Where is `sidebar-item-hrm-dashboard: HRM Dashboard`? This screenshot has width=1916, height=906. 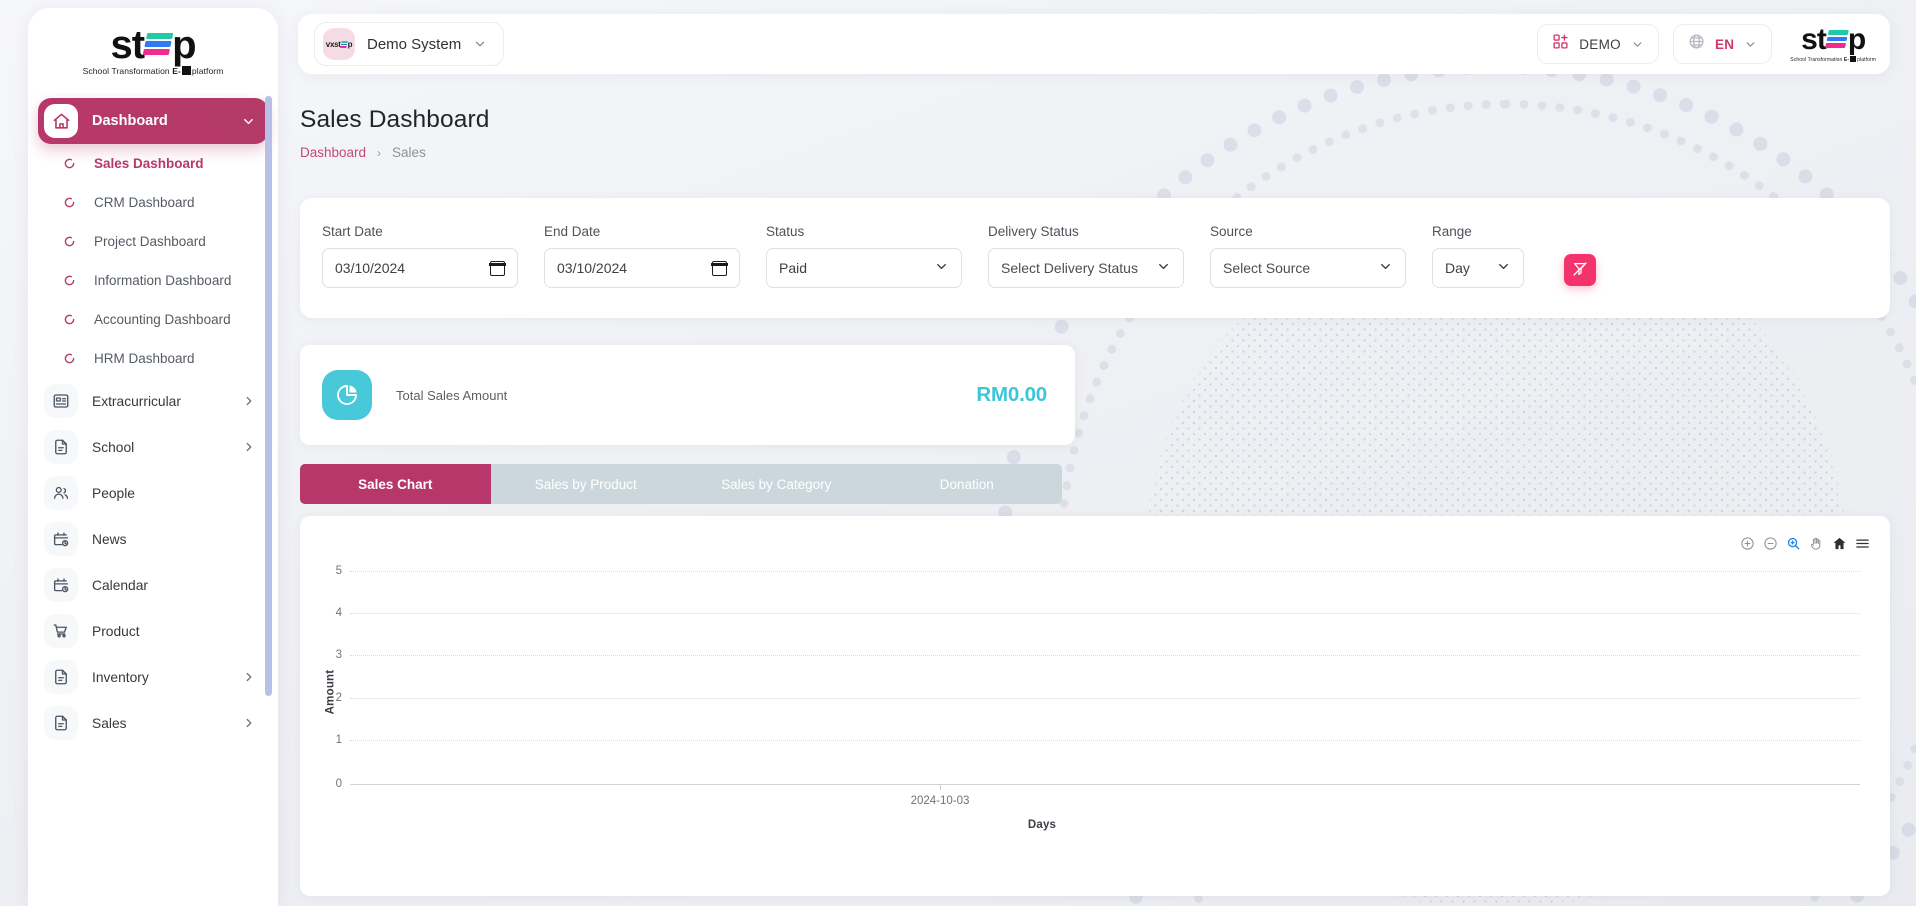 sidebar-item-hrm-dashboard: HRM Dashboard is located at coordinates (153, 358).